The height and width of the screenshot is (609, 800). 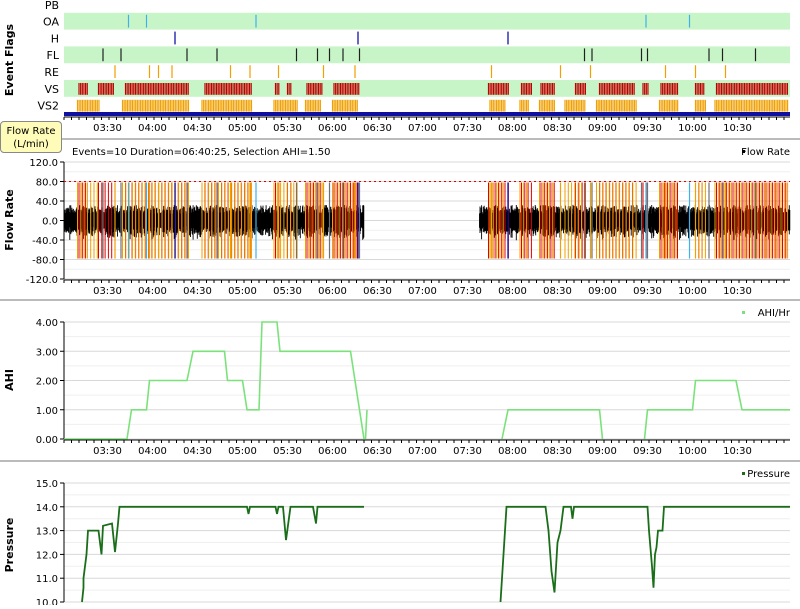 What do you see at coordinates (53, 55) in the screenshot?
I see `flag-row-label: FL` at bounding box center [53, 55].